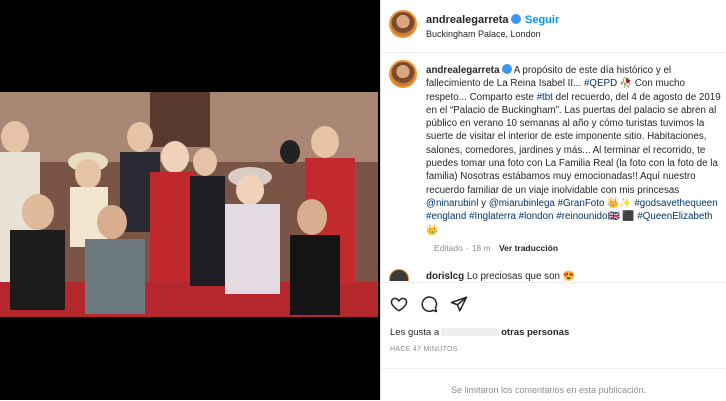  I want to click on caption-part: 👑✨, so click(619, 203).